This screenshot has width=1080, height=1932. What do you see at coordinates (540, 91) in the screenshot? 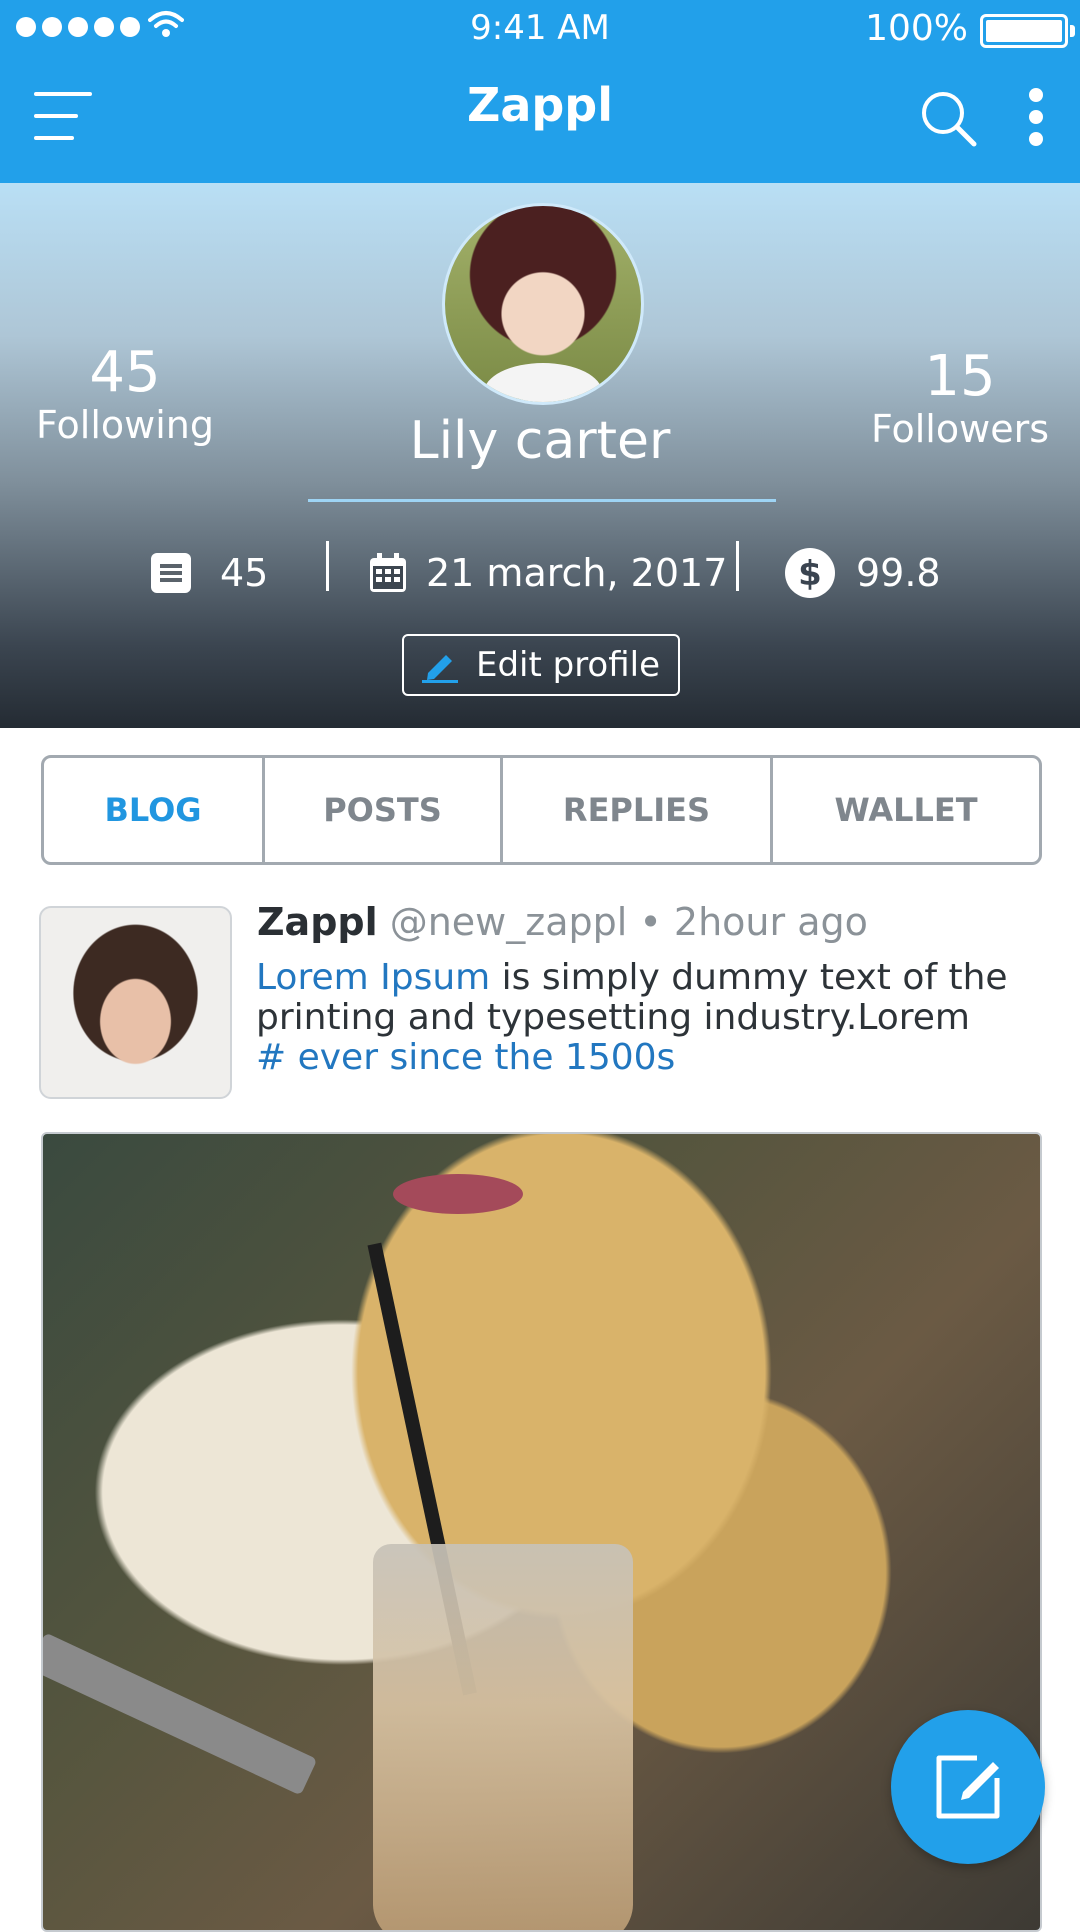
I see `app-header: 9:41 AM 100% Zappl` at bounding box center [540, 91].